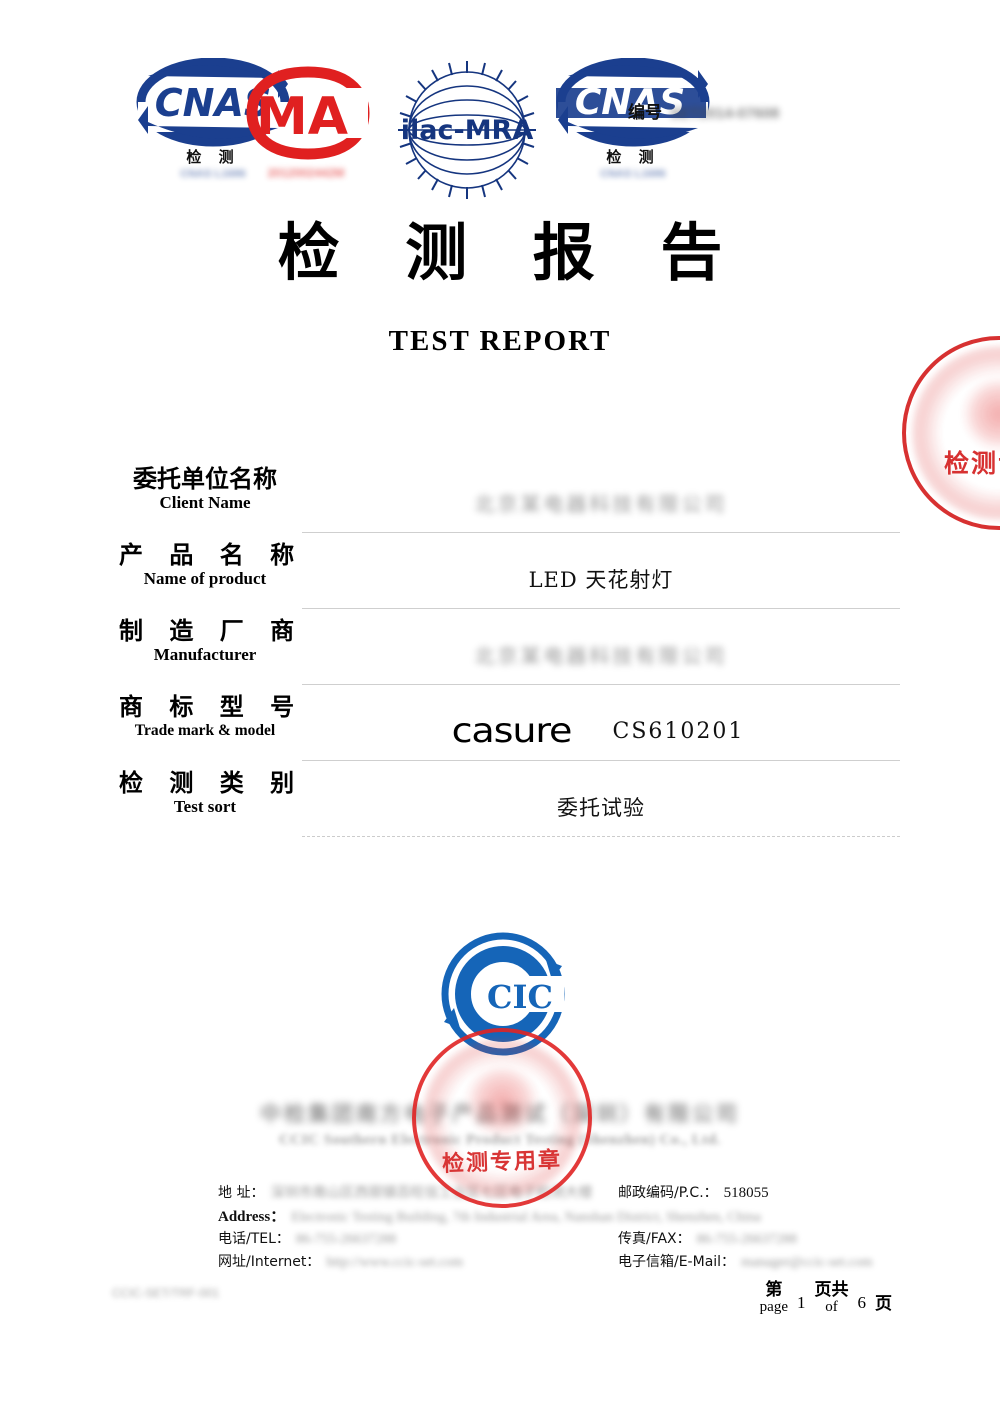  I want to click on label-trademark-model: 商 标 型 号 Trade mark & model, so click(205, 716).